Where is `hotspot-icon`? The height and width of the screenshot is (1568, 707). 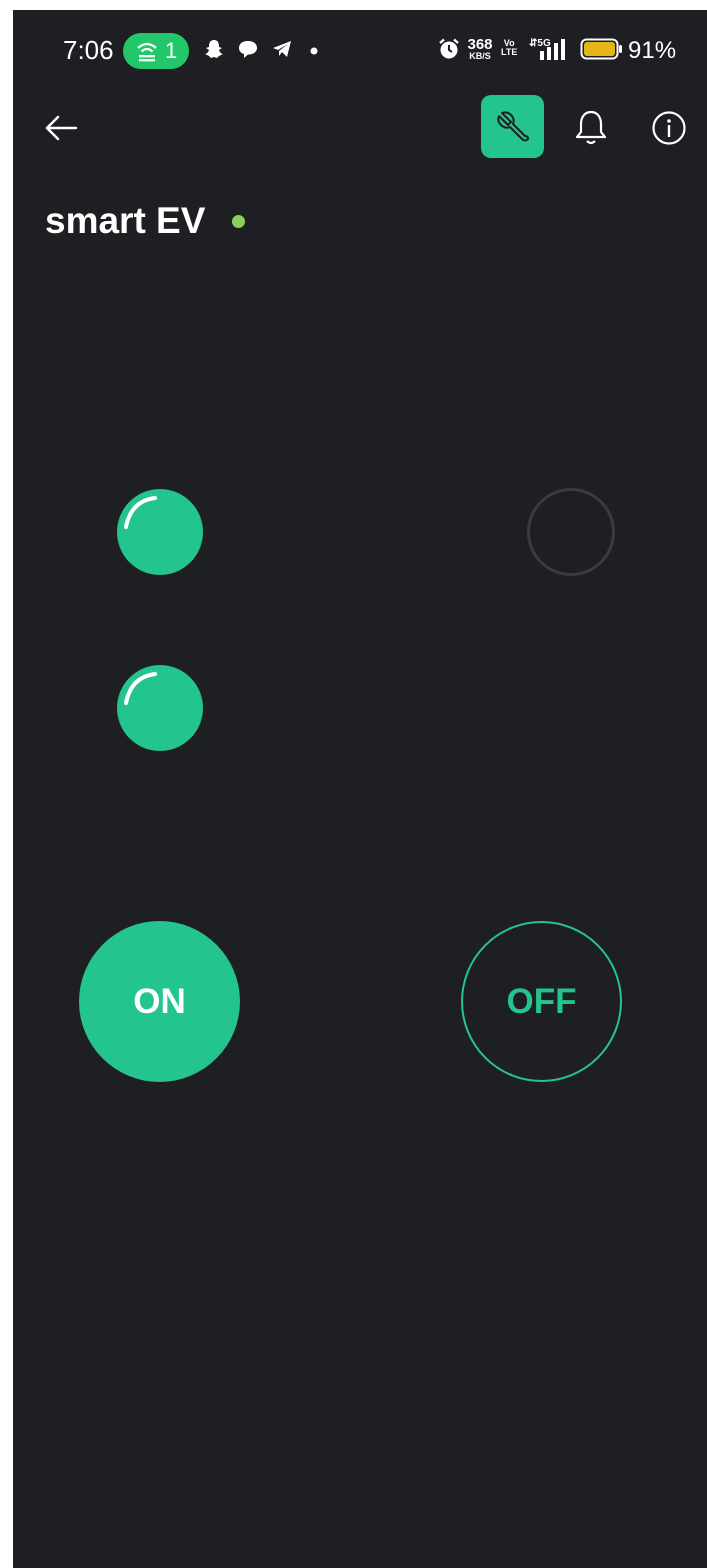
hotspot-icon is located at coordinates (147, 52).